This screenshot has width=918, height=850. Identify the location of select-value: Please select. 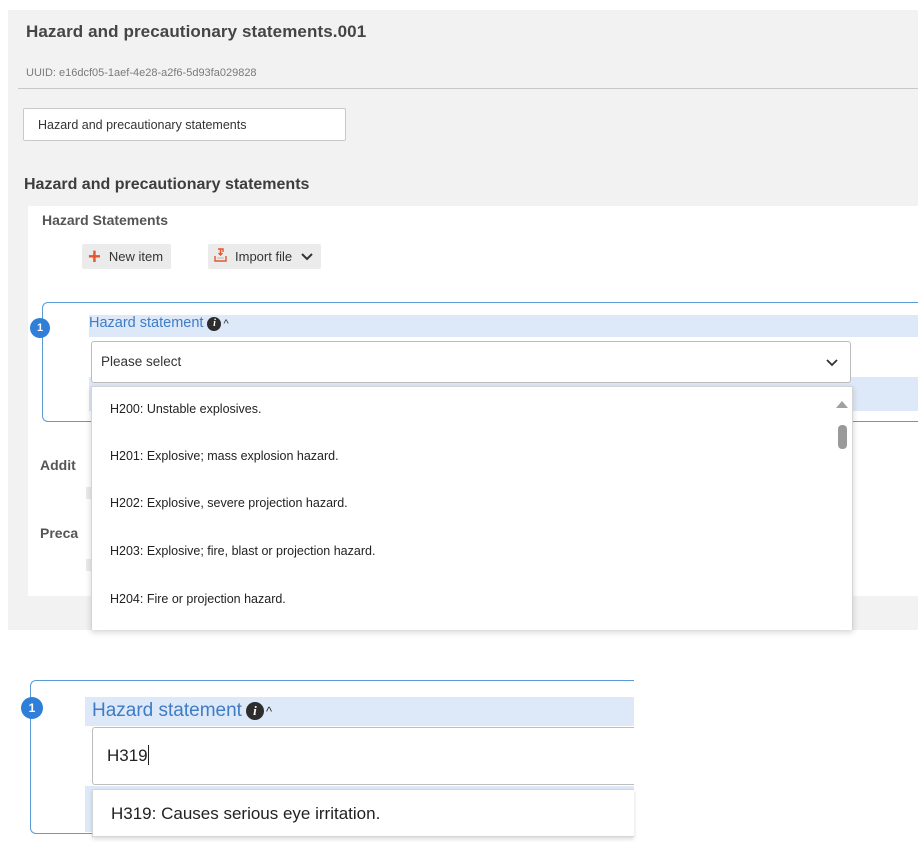
(141, 361).